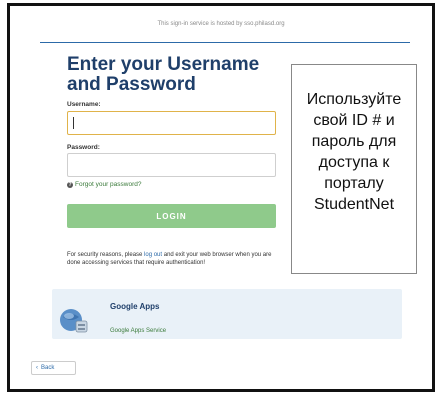  I want to click on google-apps-service: Google Apps Google Apps Service, so click(227, 314).